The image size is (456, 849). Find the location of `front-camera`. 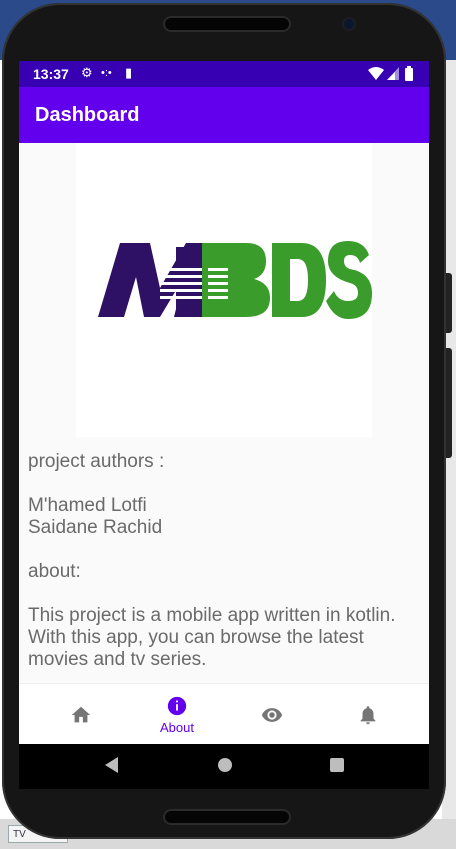

front-camera is located at coordinates (349, 24).